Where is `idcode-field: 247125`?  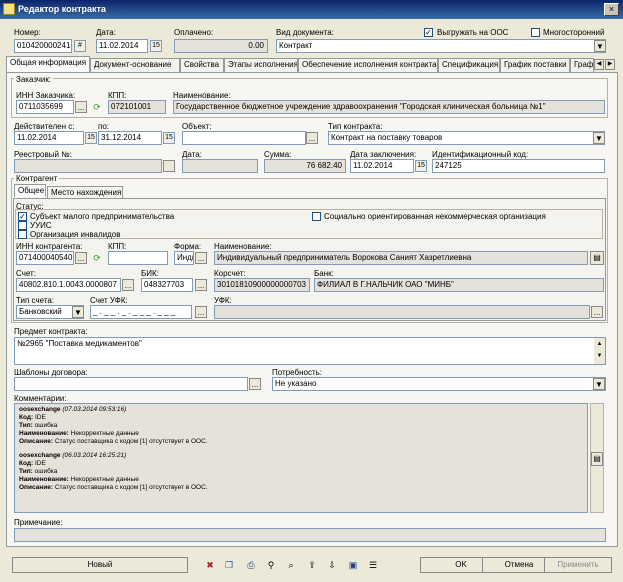 idcode-field: 247125 is located at coordinates (518, 166).